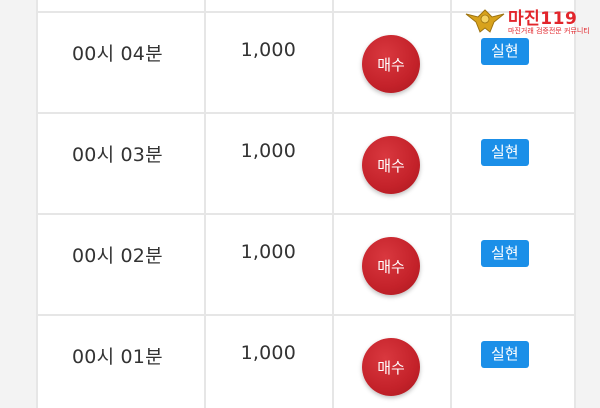 The height and width of the screenshot is (408, 600). I want to click on time-cell: 00시 04분, so click(122, 62).